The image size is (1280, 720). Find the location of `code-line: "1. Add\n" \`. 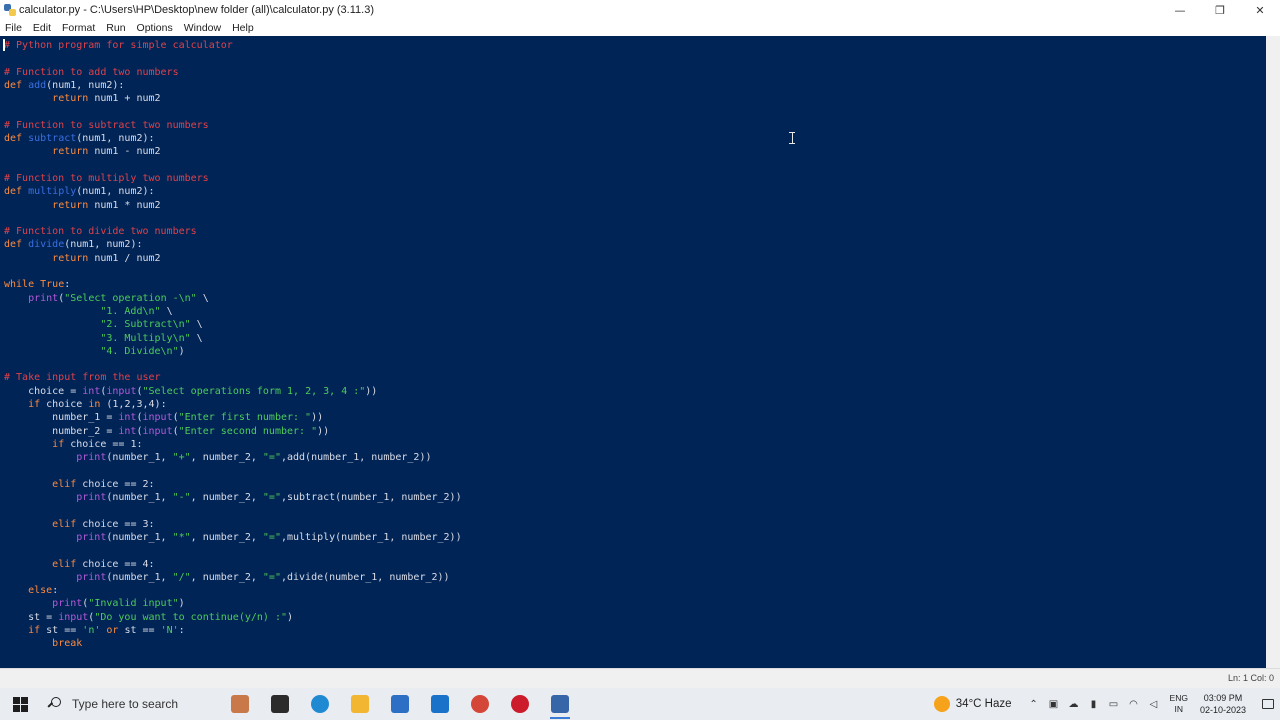

code-line: "1. Add\n" \ is located at coordinates (233, 311).